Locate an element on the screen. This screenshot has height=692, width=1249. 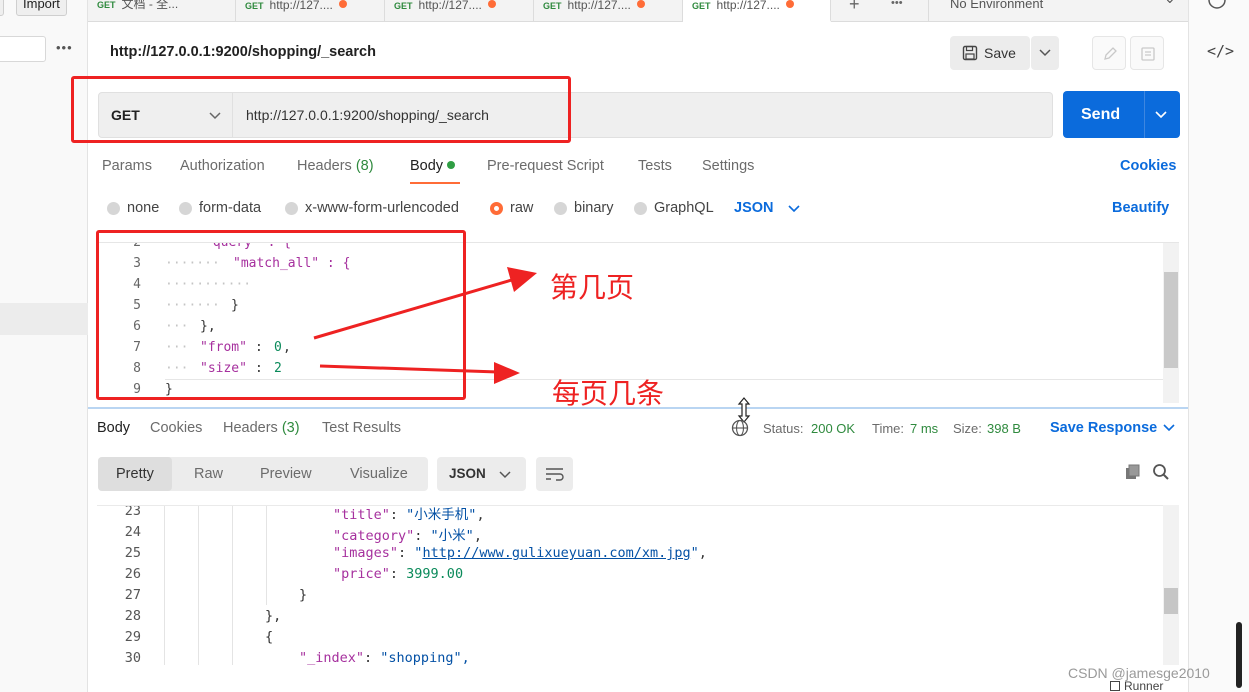
line-number: 25 is located at coordinates (132, 553).